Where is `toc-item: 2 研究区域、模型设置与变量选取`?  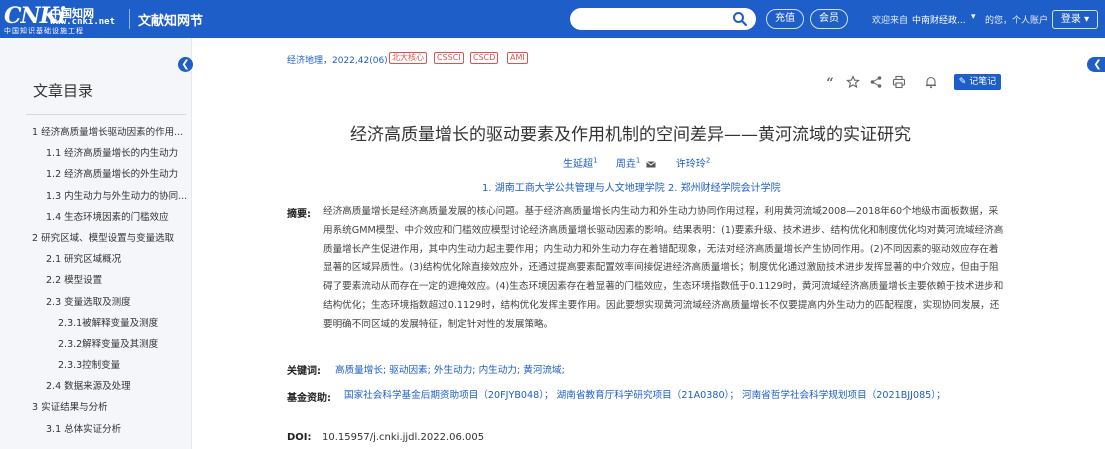
toc-item: 2 研究区域、模型设置与变量选取 is located at coordinates (96, 238).